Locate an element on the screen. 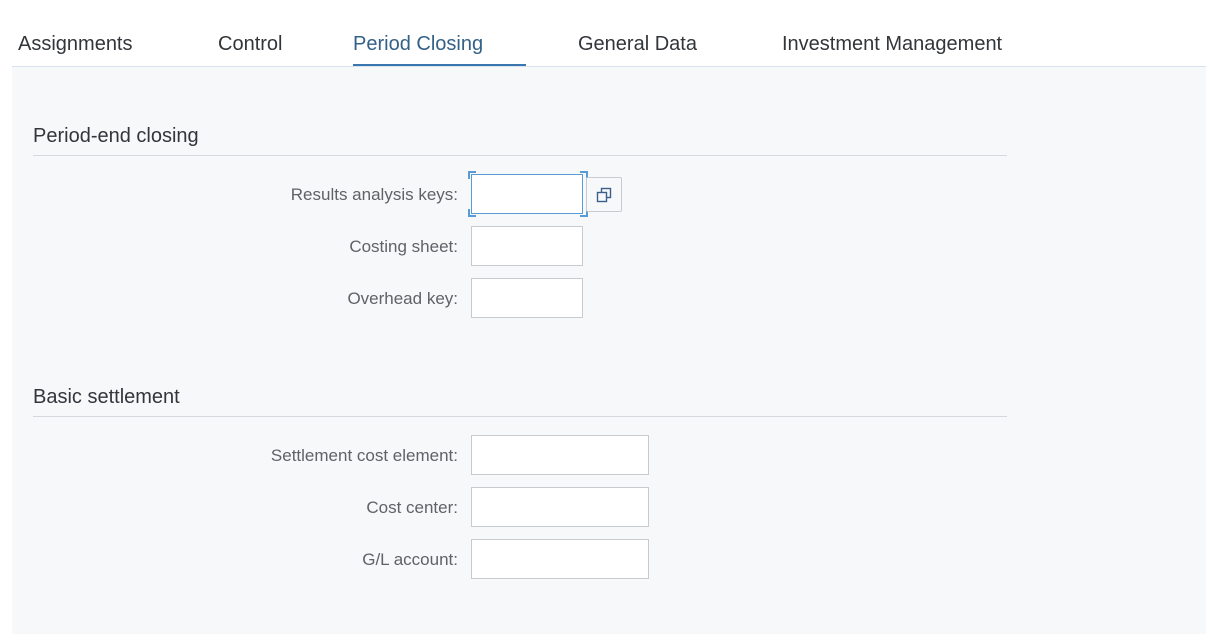  section-divider-period-end-closing is located at coordinates (520, 155).